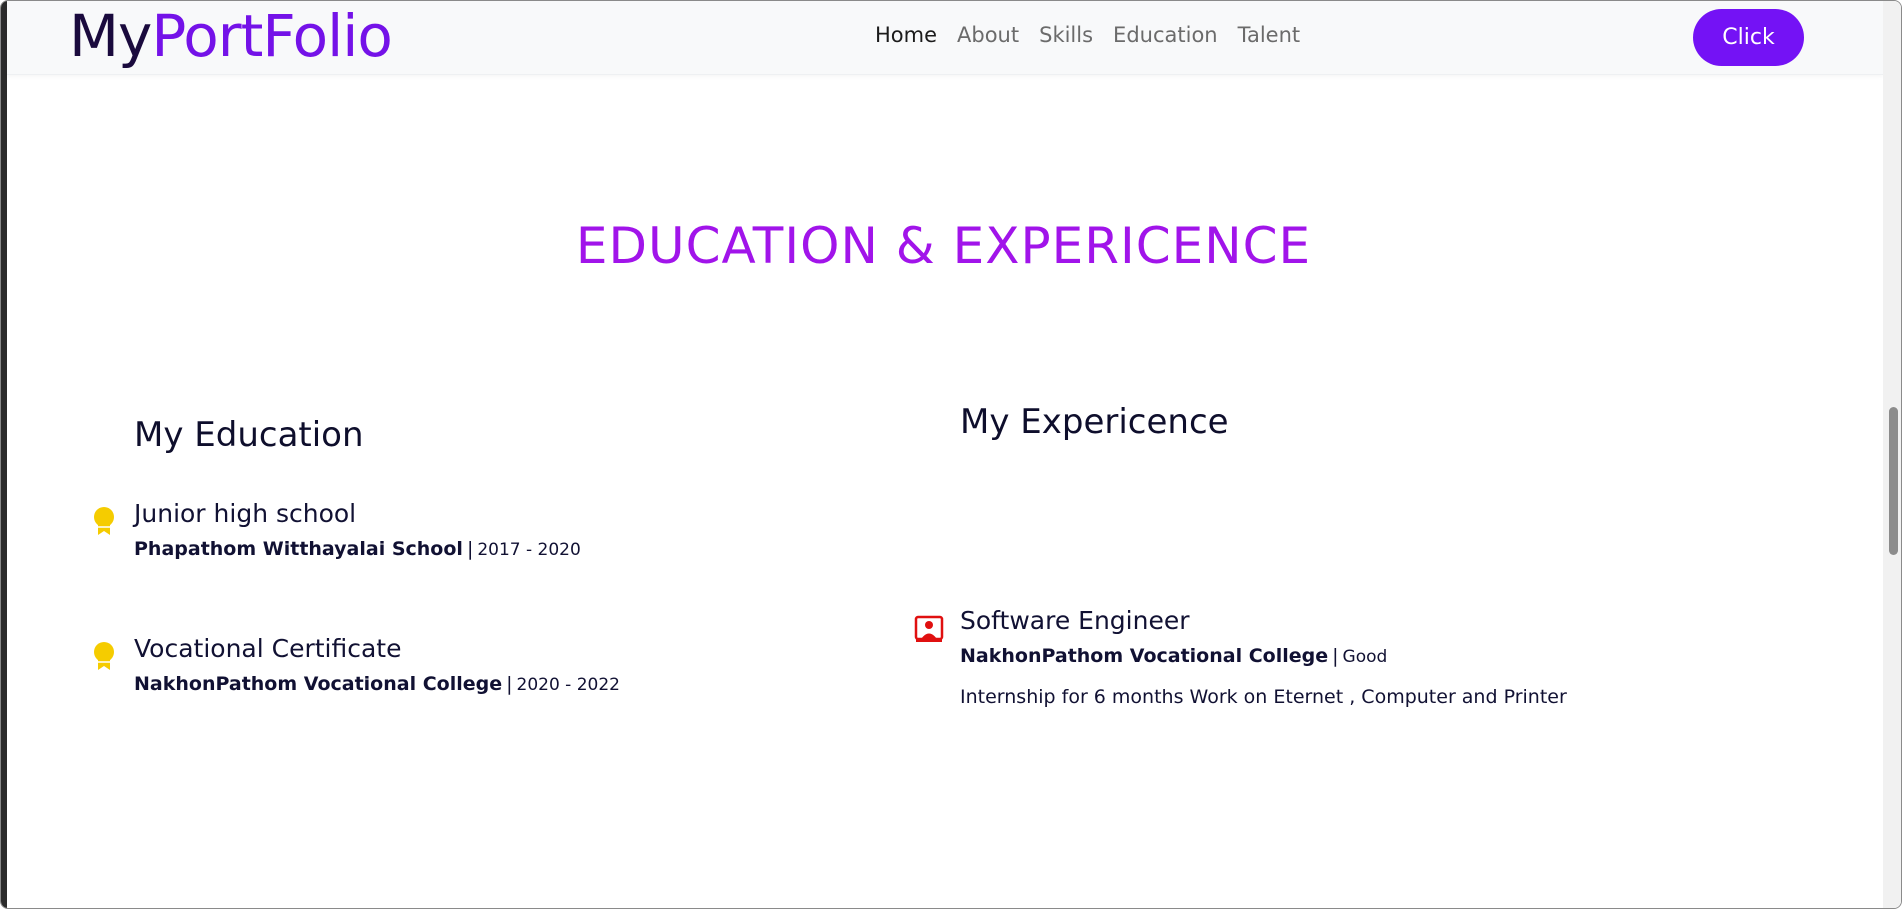  I want to click on nav-link-skills: Skills, so click(1066, 35).